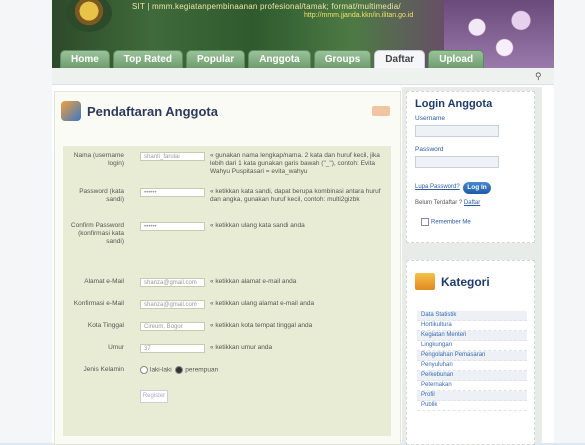 This screenshot has width=585, height=445. Describe the element at coordinates (103, 369) in the screenshot. I see `field-label: Jenis Kelamin` at that location.